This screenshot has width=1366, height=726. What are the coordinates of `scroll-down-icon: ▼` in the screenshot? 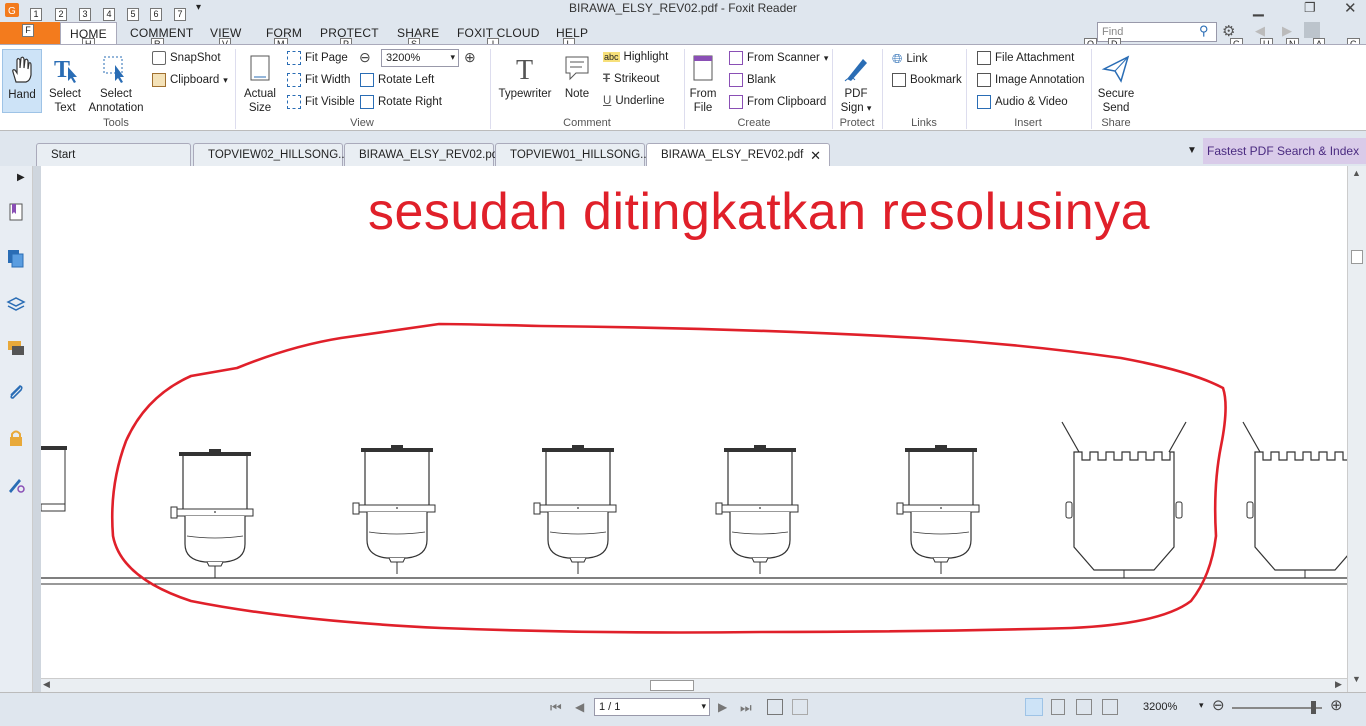 It's located at (1356, 679).